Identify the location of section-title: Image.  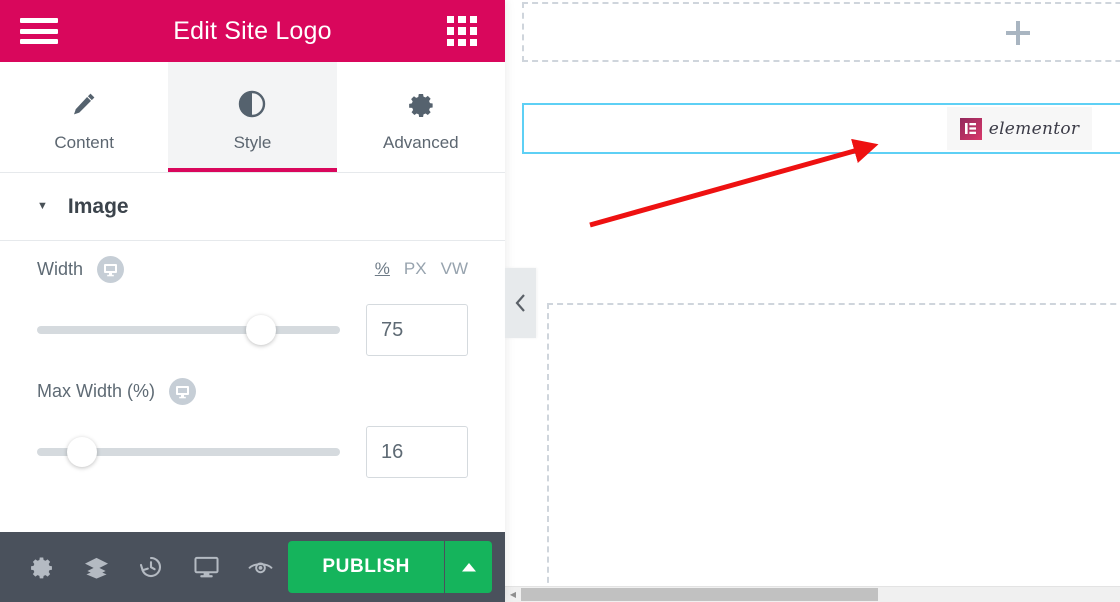
(98, 206).